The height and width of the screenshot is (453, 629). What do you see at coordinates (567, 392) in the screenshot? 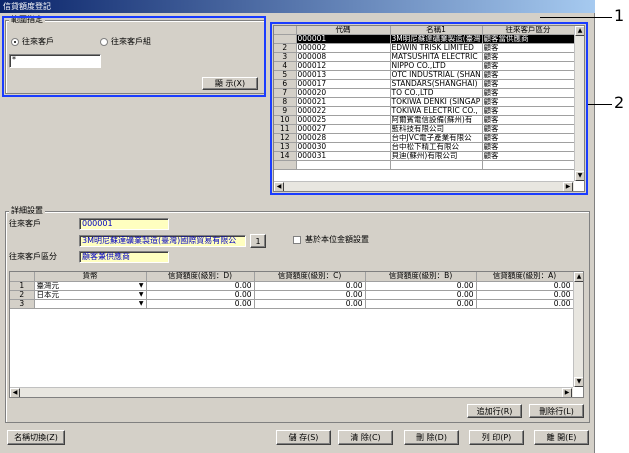
I see `credit-scroll-right-icon: ▶` at bounding box center [567, 392].